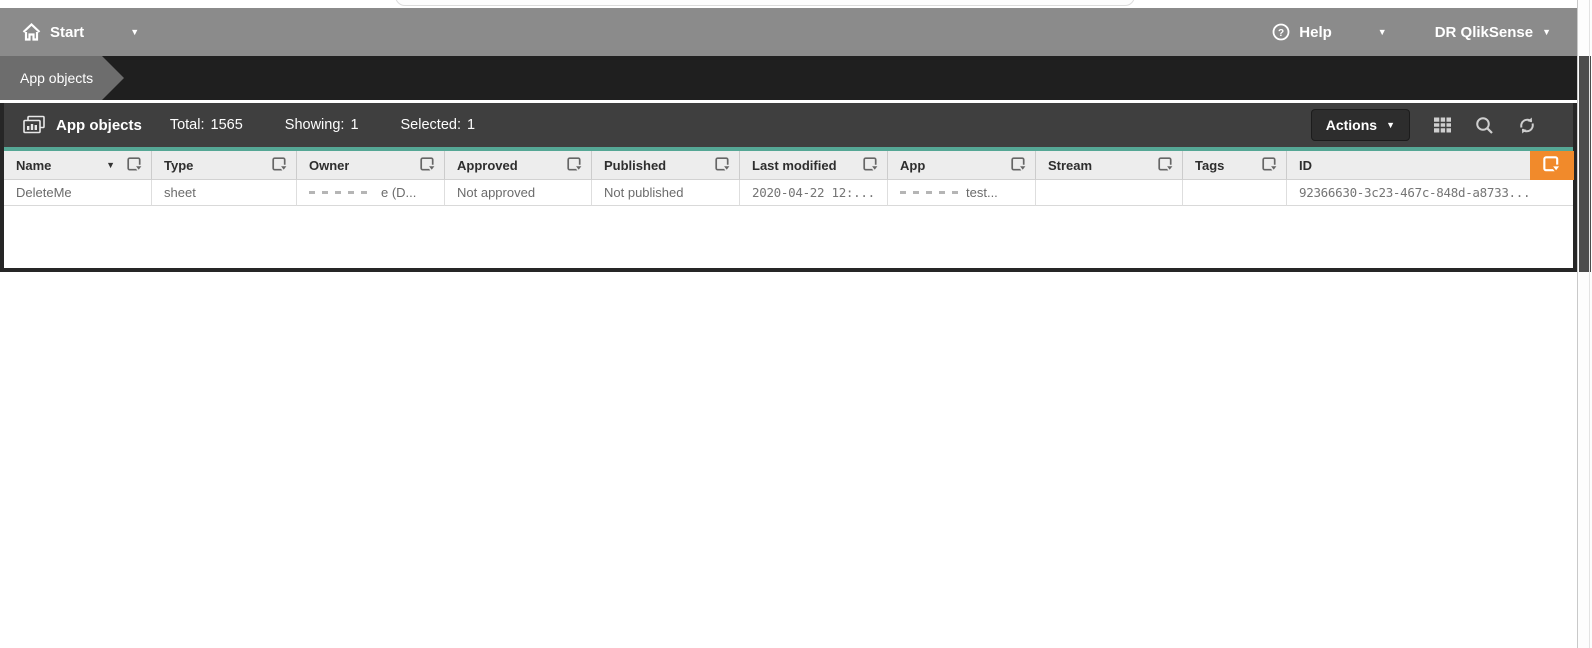 This screenshot has height=648, width=1592. I want to click on column-header-name: Name ▼, so click(78, 165).